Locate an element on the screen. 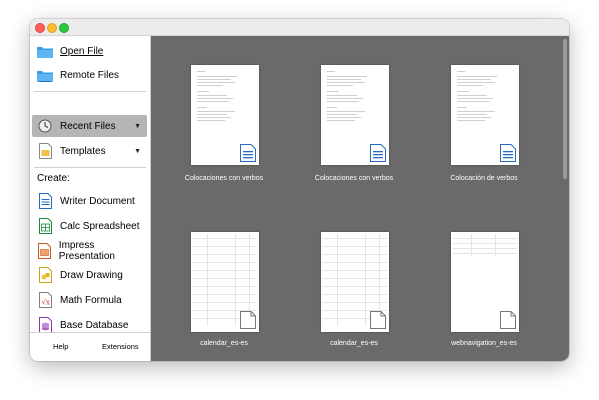 The image size is (599, 400). templates-label: Templates is located at coordinates (83, 151).